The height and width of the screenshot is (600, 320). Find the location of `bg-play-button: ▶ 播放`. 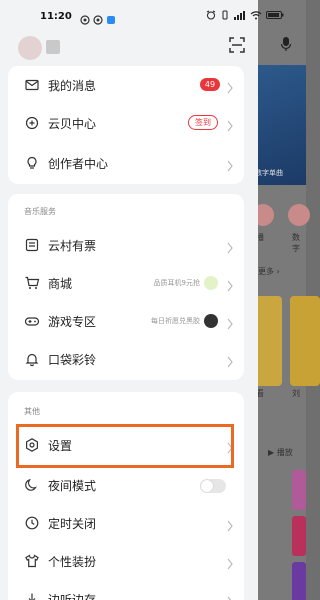

bg-play-button: ▶ 播放 is located at coordinates (280, 452).